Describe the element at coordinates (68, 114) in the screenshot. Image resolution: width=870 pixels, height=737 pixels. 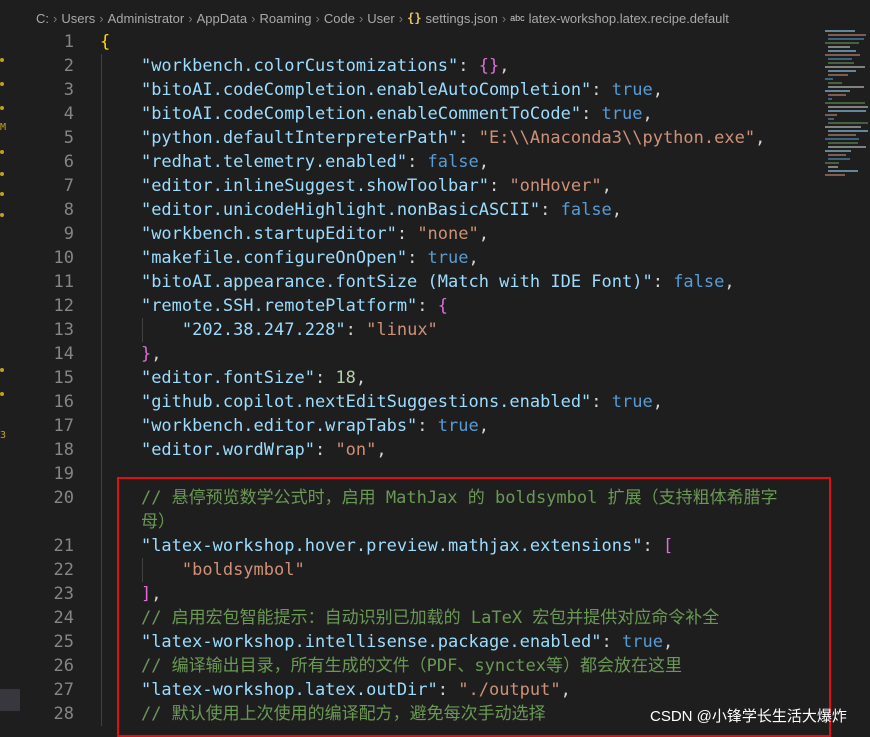
I see `line-number: 4` at that location.